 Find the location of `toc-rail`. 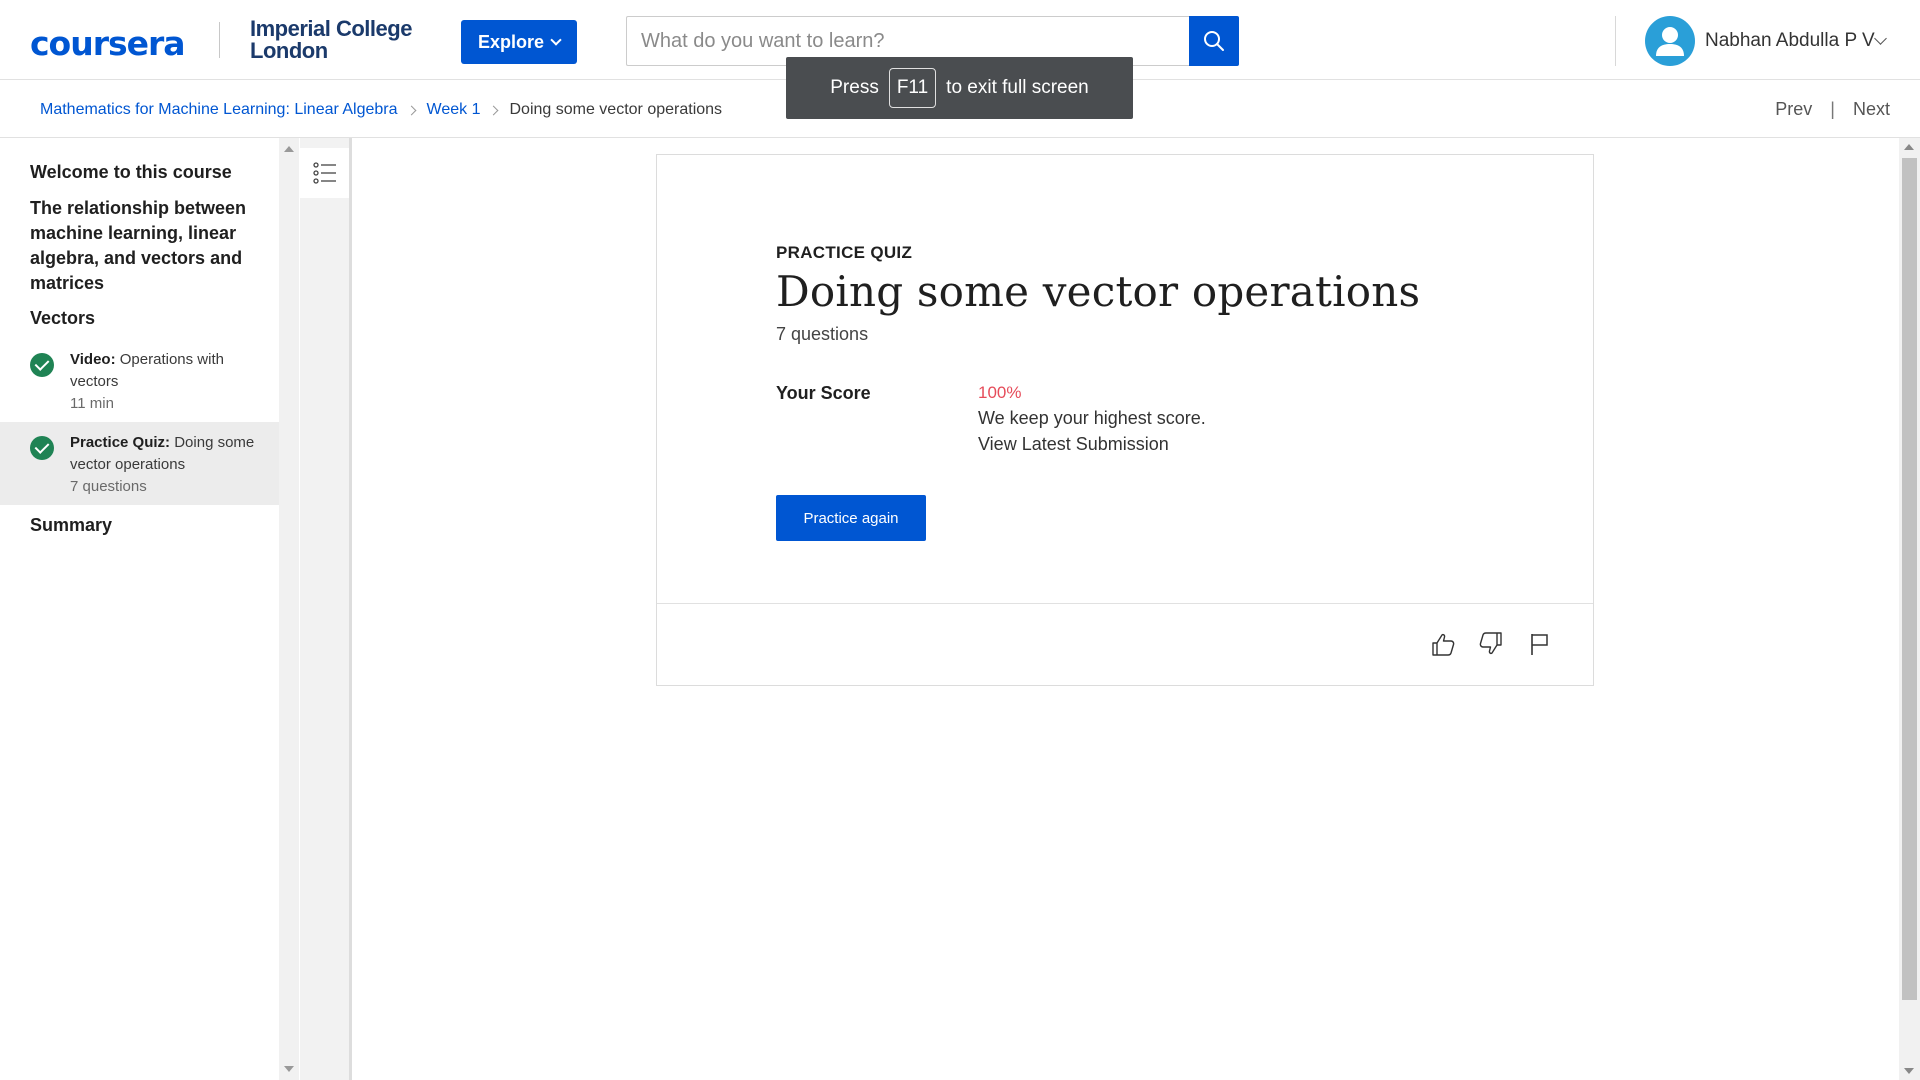

toc-rail is located at coordinates (326, 609).